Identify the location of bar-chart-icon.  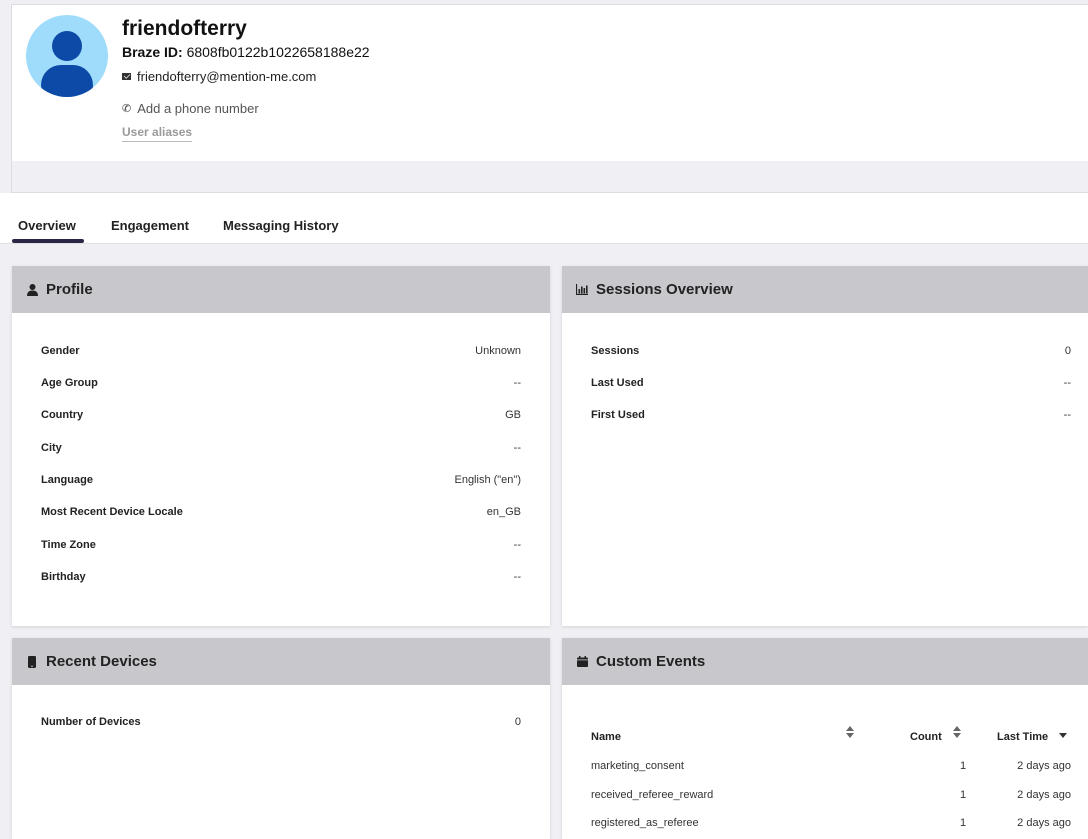
(582, 290).